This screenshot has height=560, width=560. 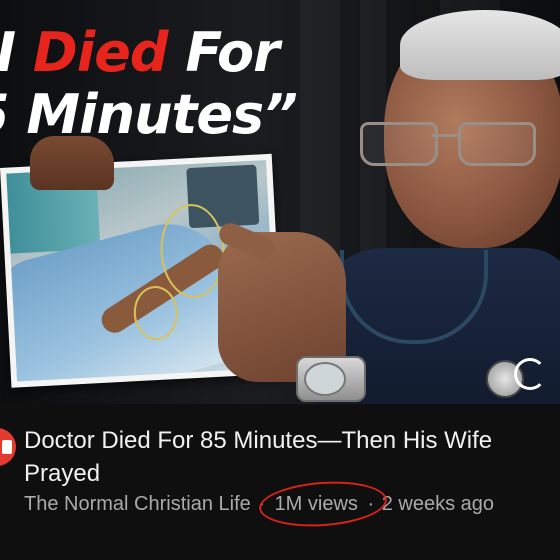 What do you see at coordinates (322, 504) in the screenshot?
I see `view-count: 1M views` at bounding box center [322, 504].